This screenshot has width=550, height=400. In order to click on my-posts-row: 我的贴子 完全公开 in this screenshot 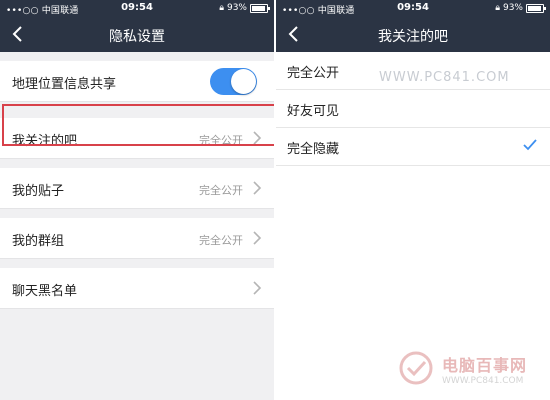, I will do `click(137, 188)`.